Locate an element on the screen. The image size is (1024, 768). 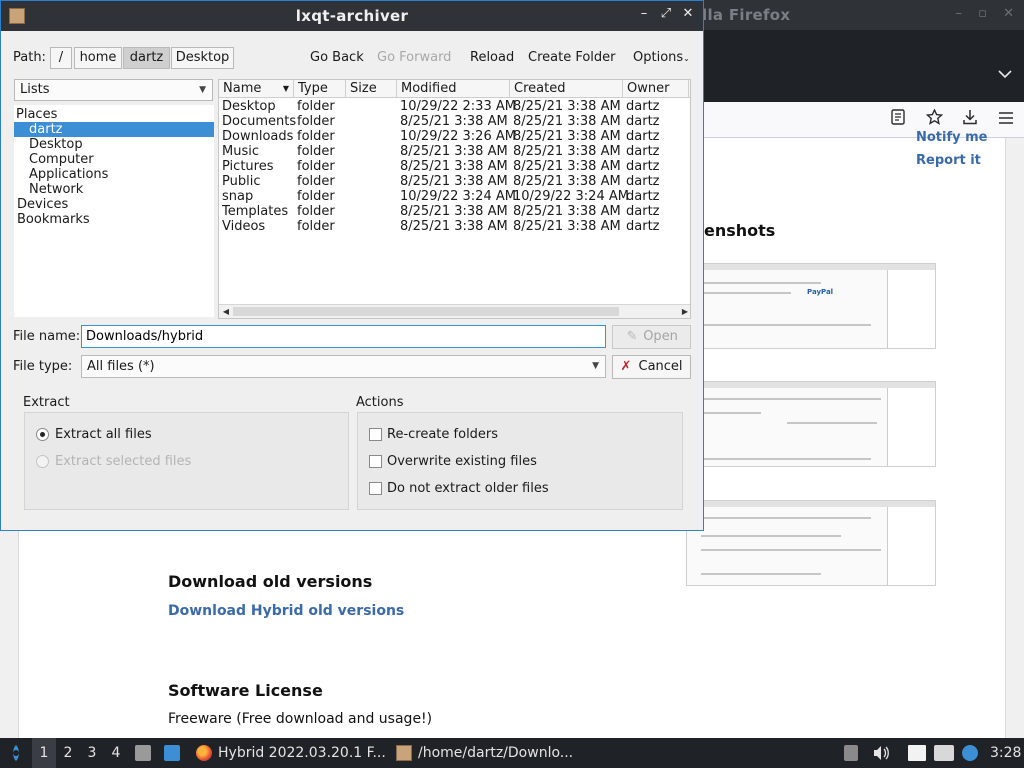
path-segment-dartz: dartz is located at coordinates (146, 58).